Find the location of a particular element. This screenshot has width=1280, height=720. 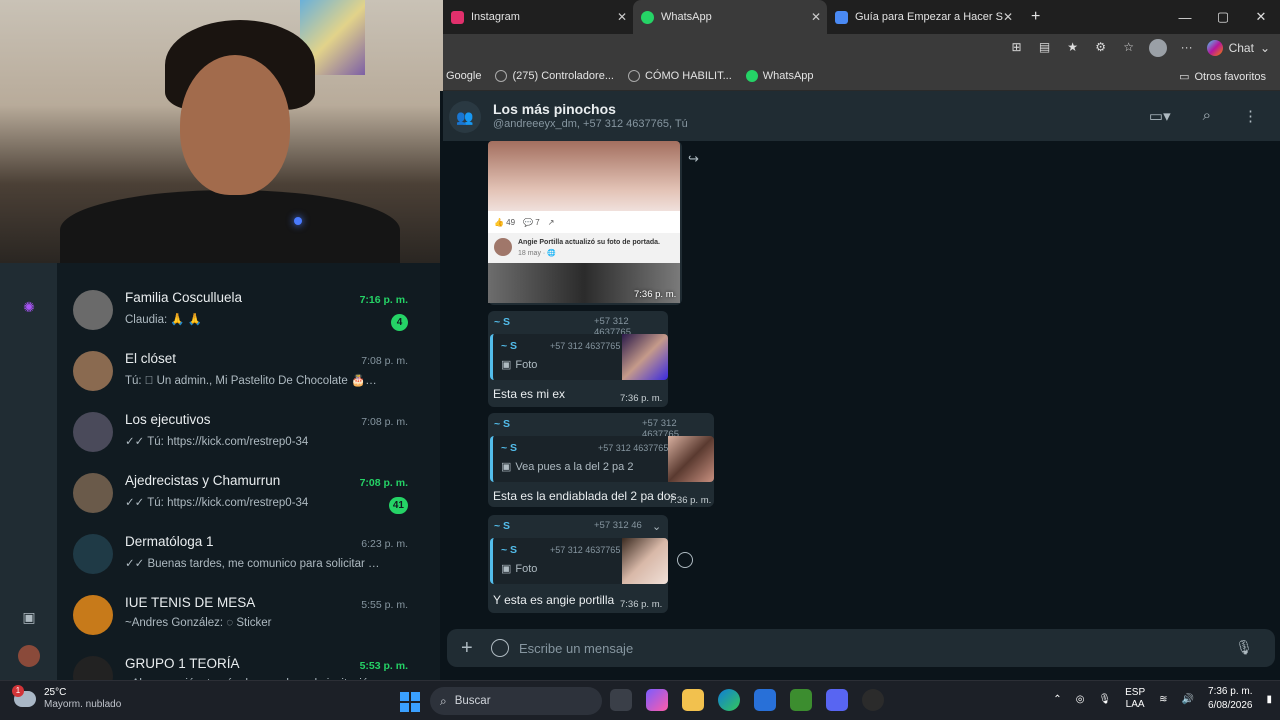

media-icon: ▣ is located at coordinates (29, 618).